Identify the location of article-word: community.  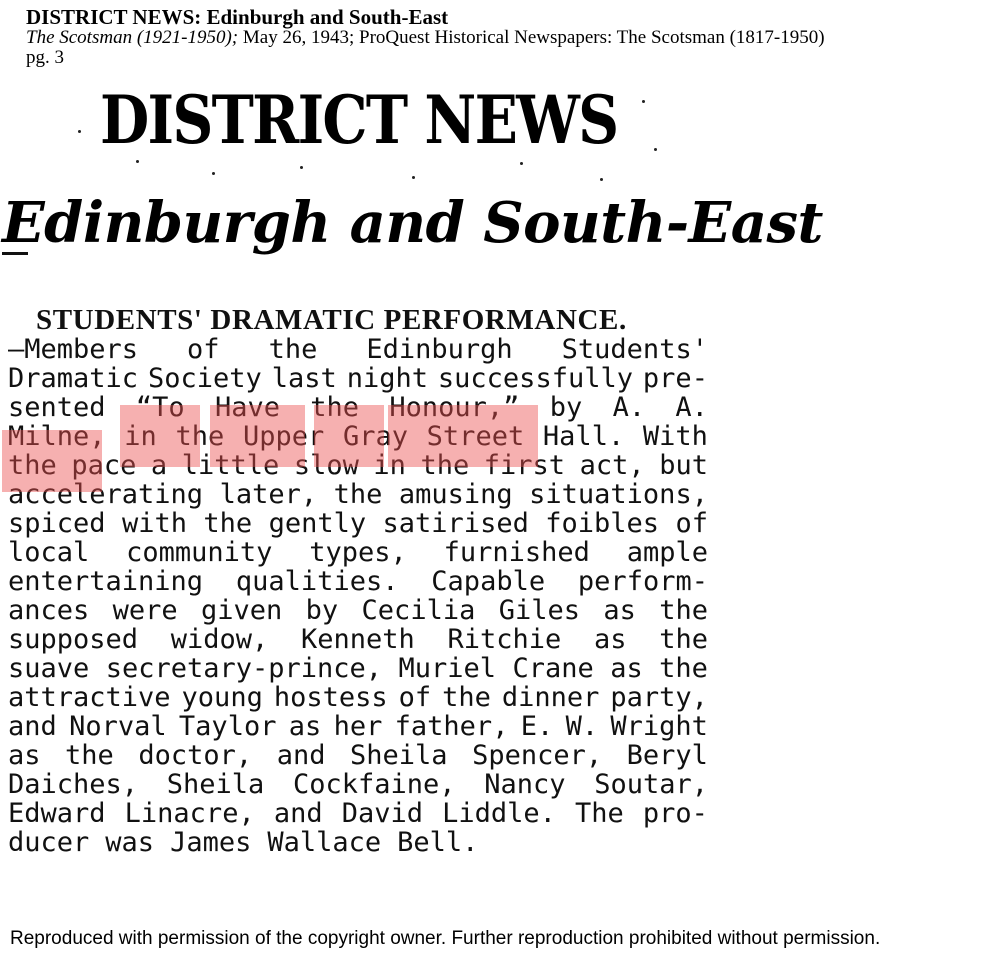
(199, 552).